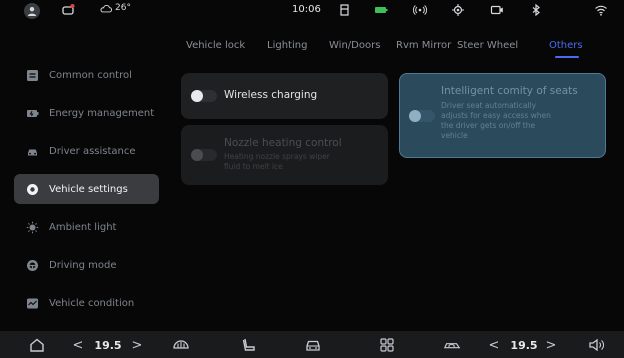 Image resolution: width=624 pixels, height=358 pixels. I want to click on wireless-charging-toggle, so click(204, 96).